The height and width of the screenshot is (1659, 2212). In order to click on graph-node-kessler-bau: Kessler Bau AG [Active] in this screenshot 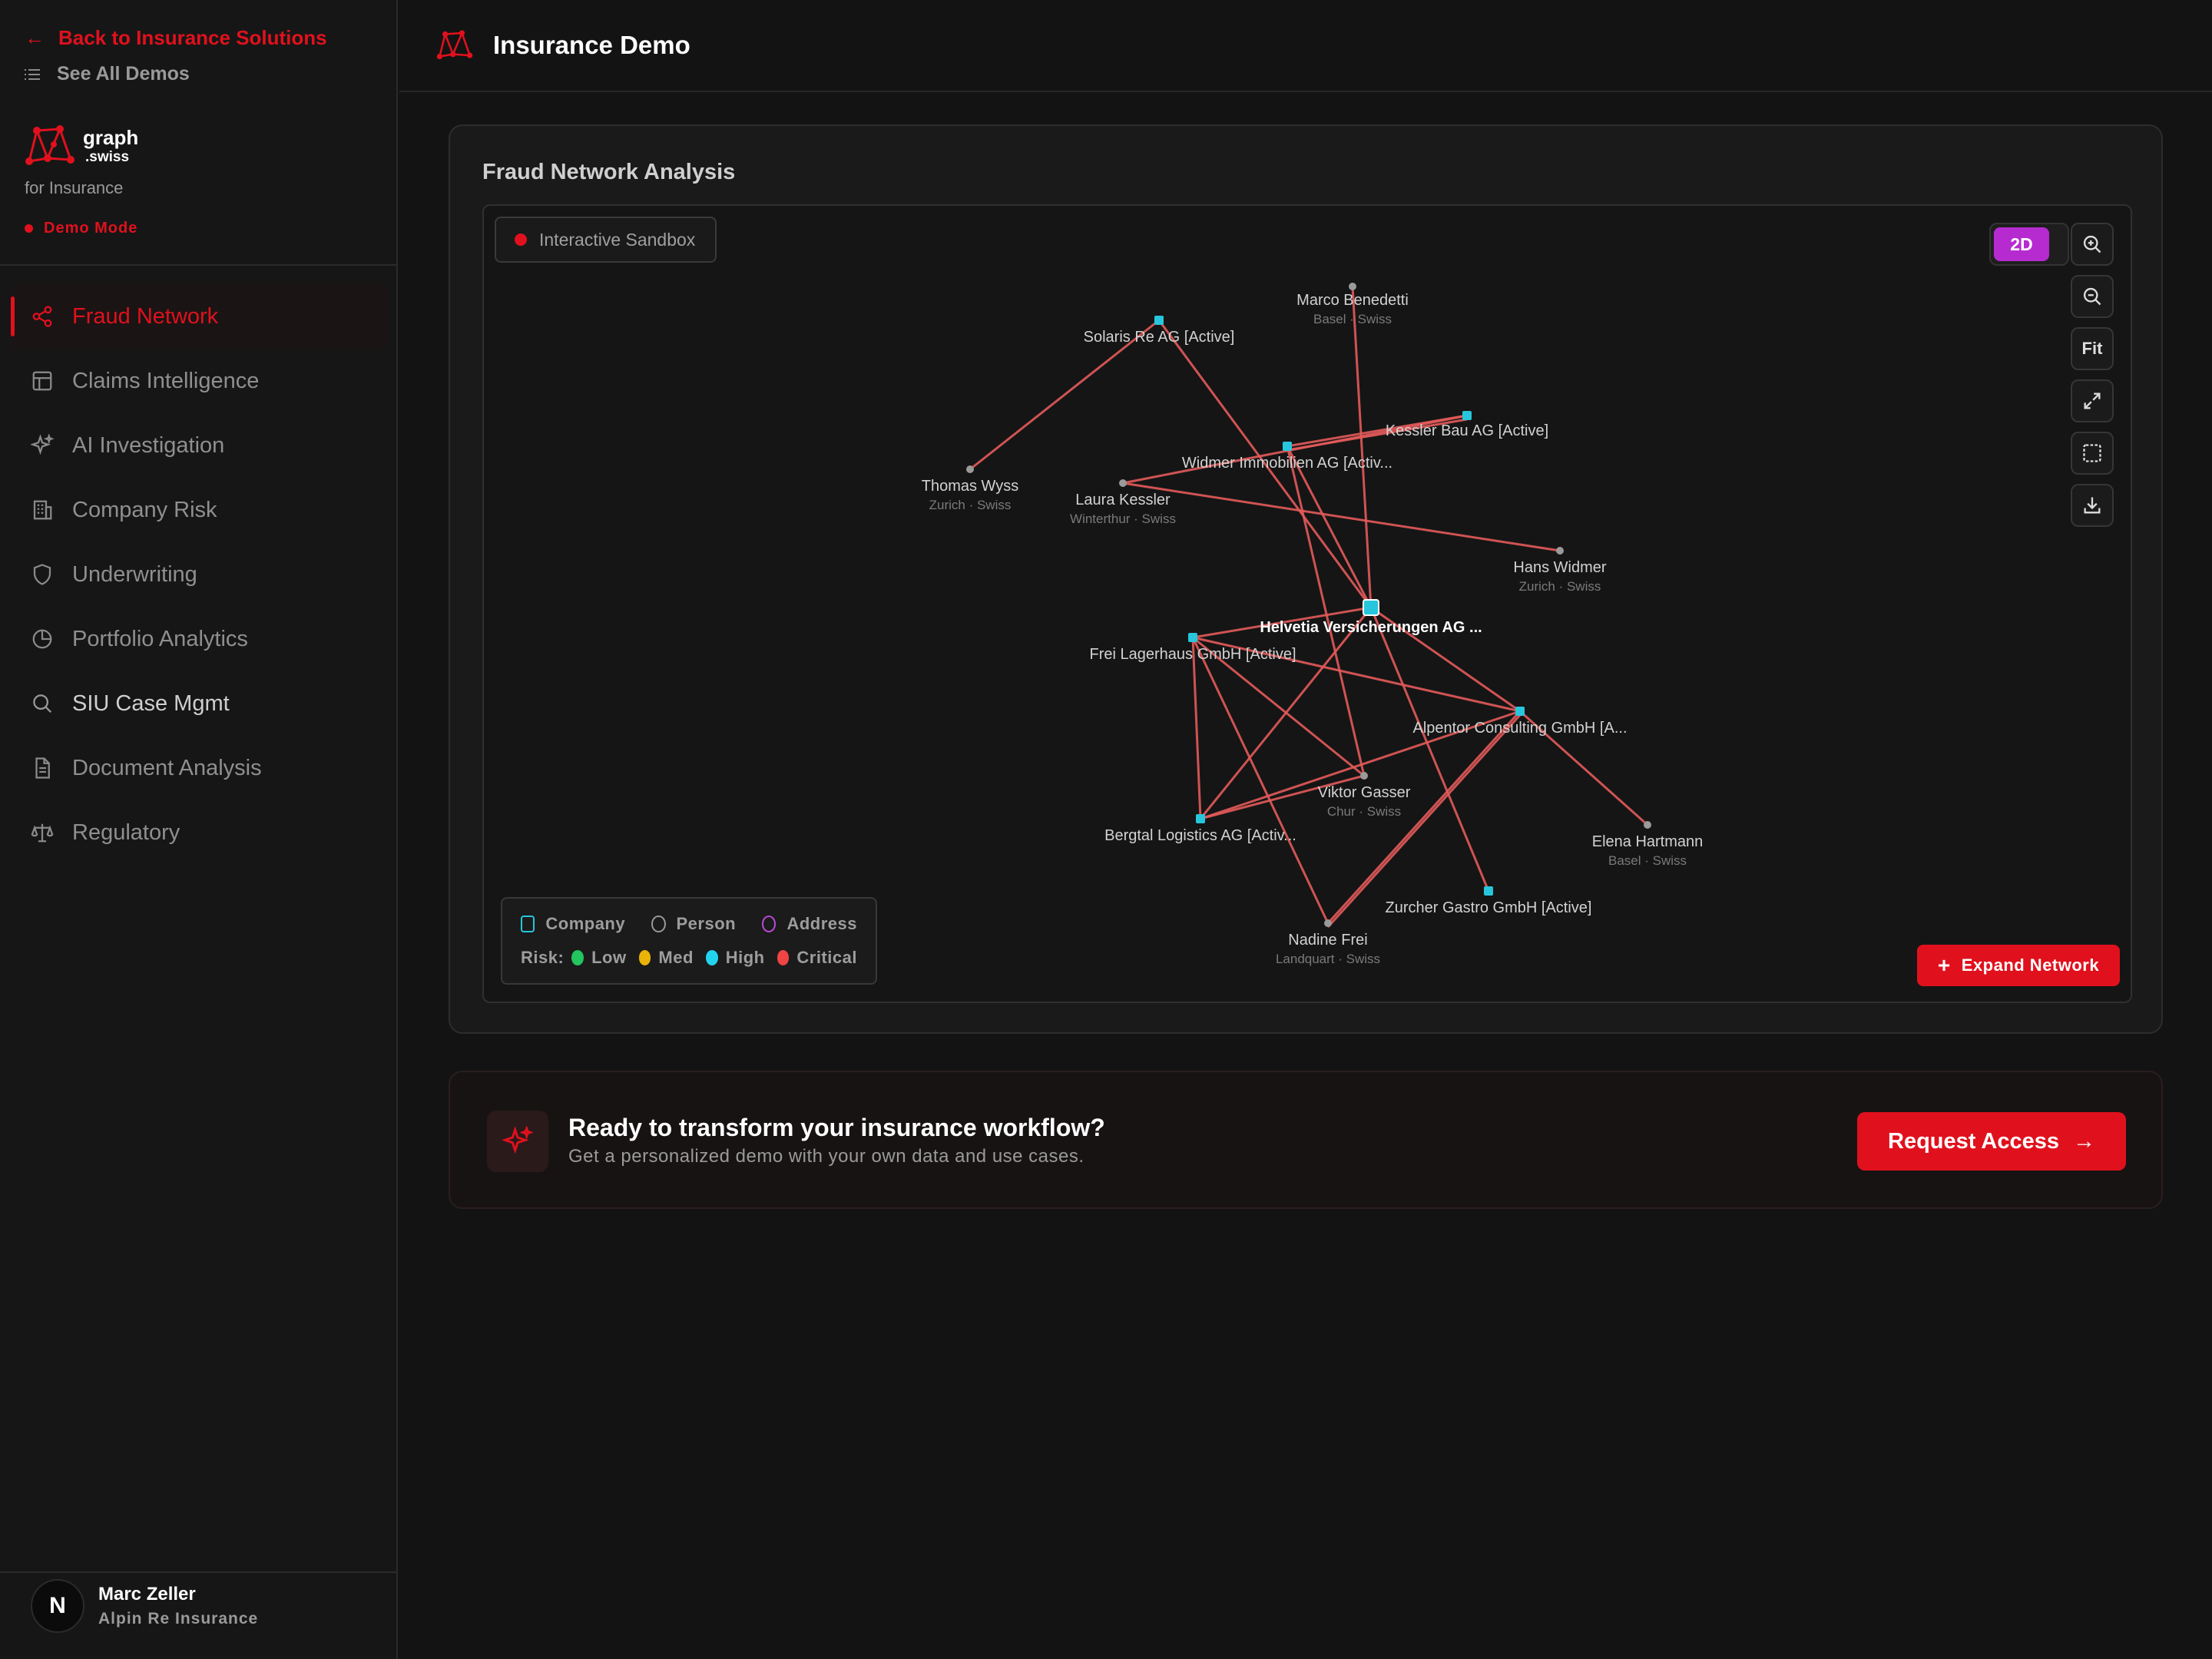, I will do `click(1467, 425)`.